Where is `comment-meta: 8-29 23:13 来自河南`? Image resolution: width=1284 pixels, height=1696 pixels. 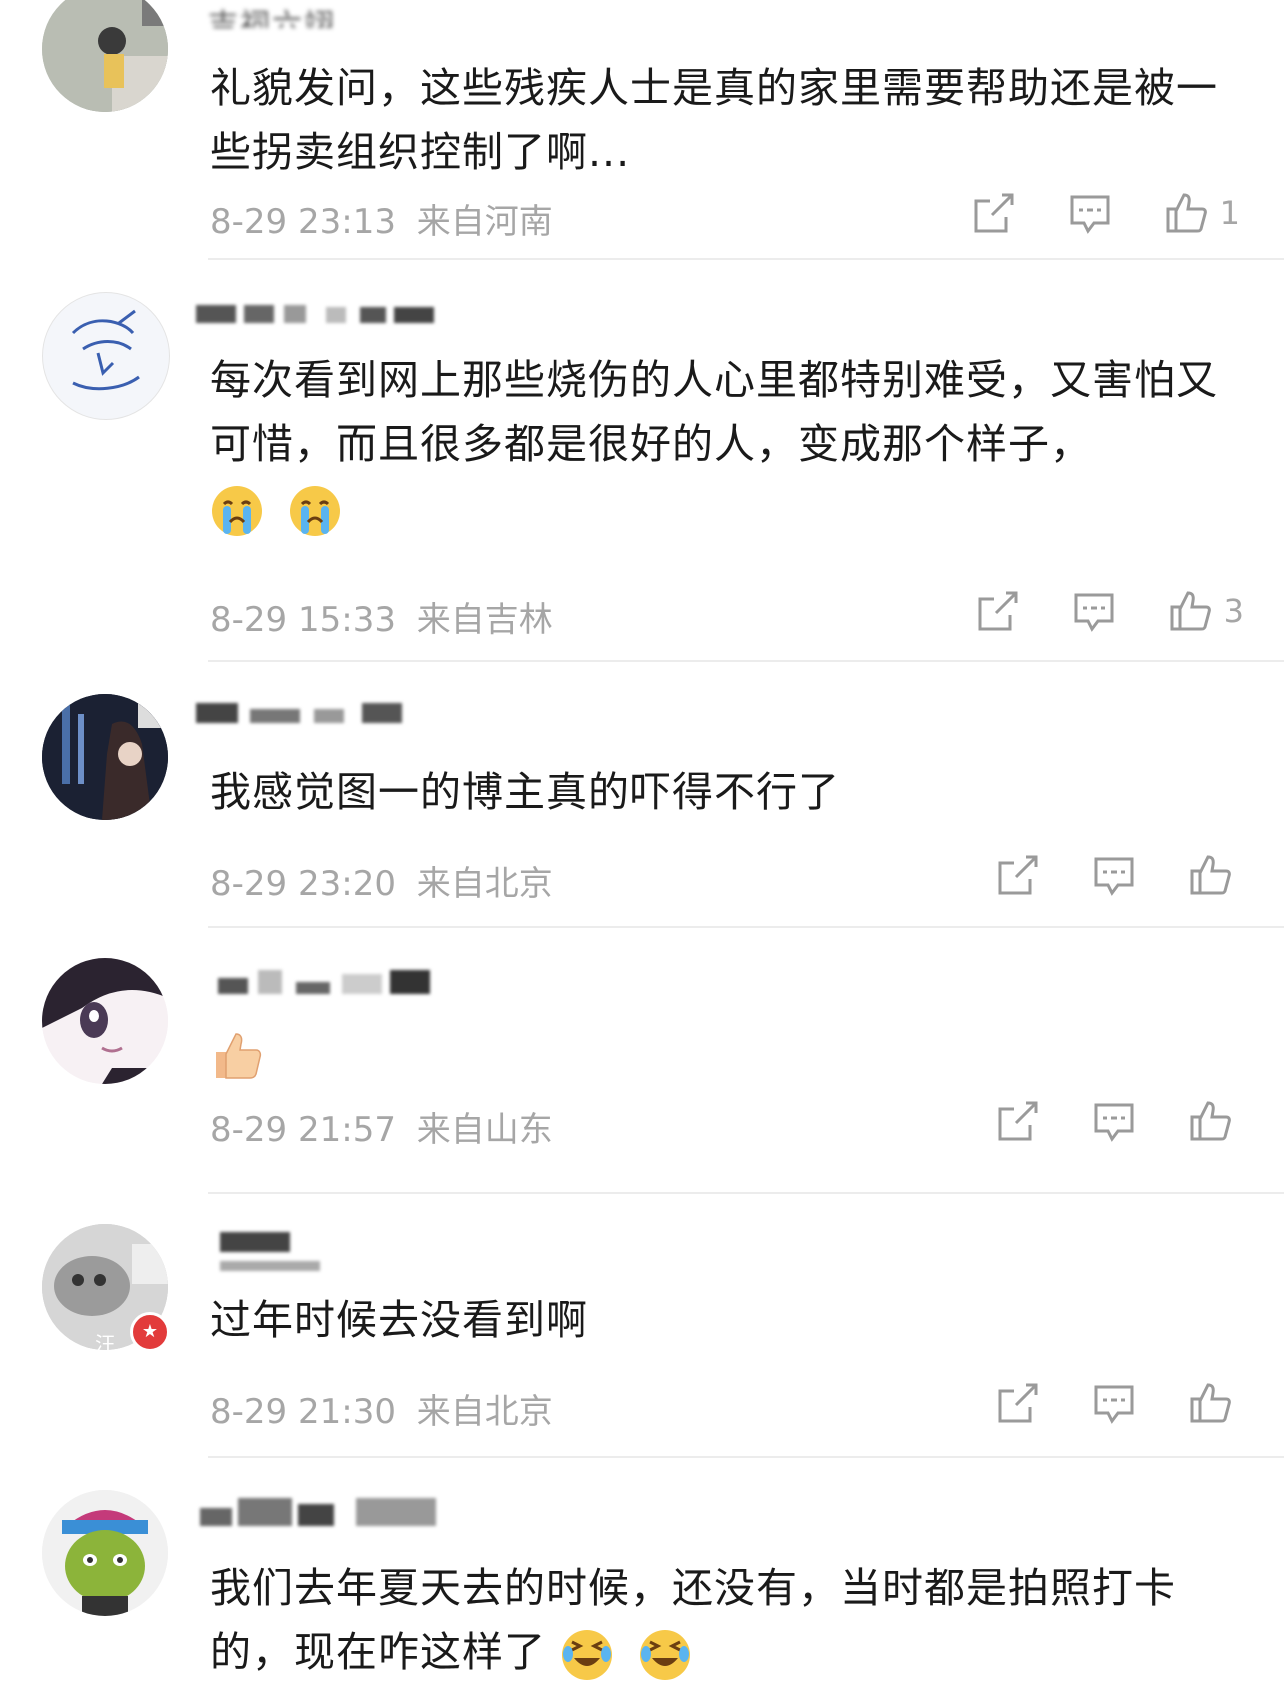
comment-meta: 8-29 23:13 来自河南 is located at coordinates (381, 218).